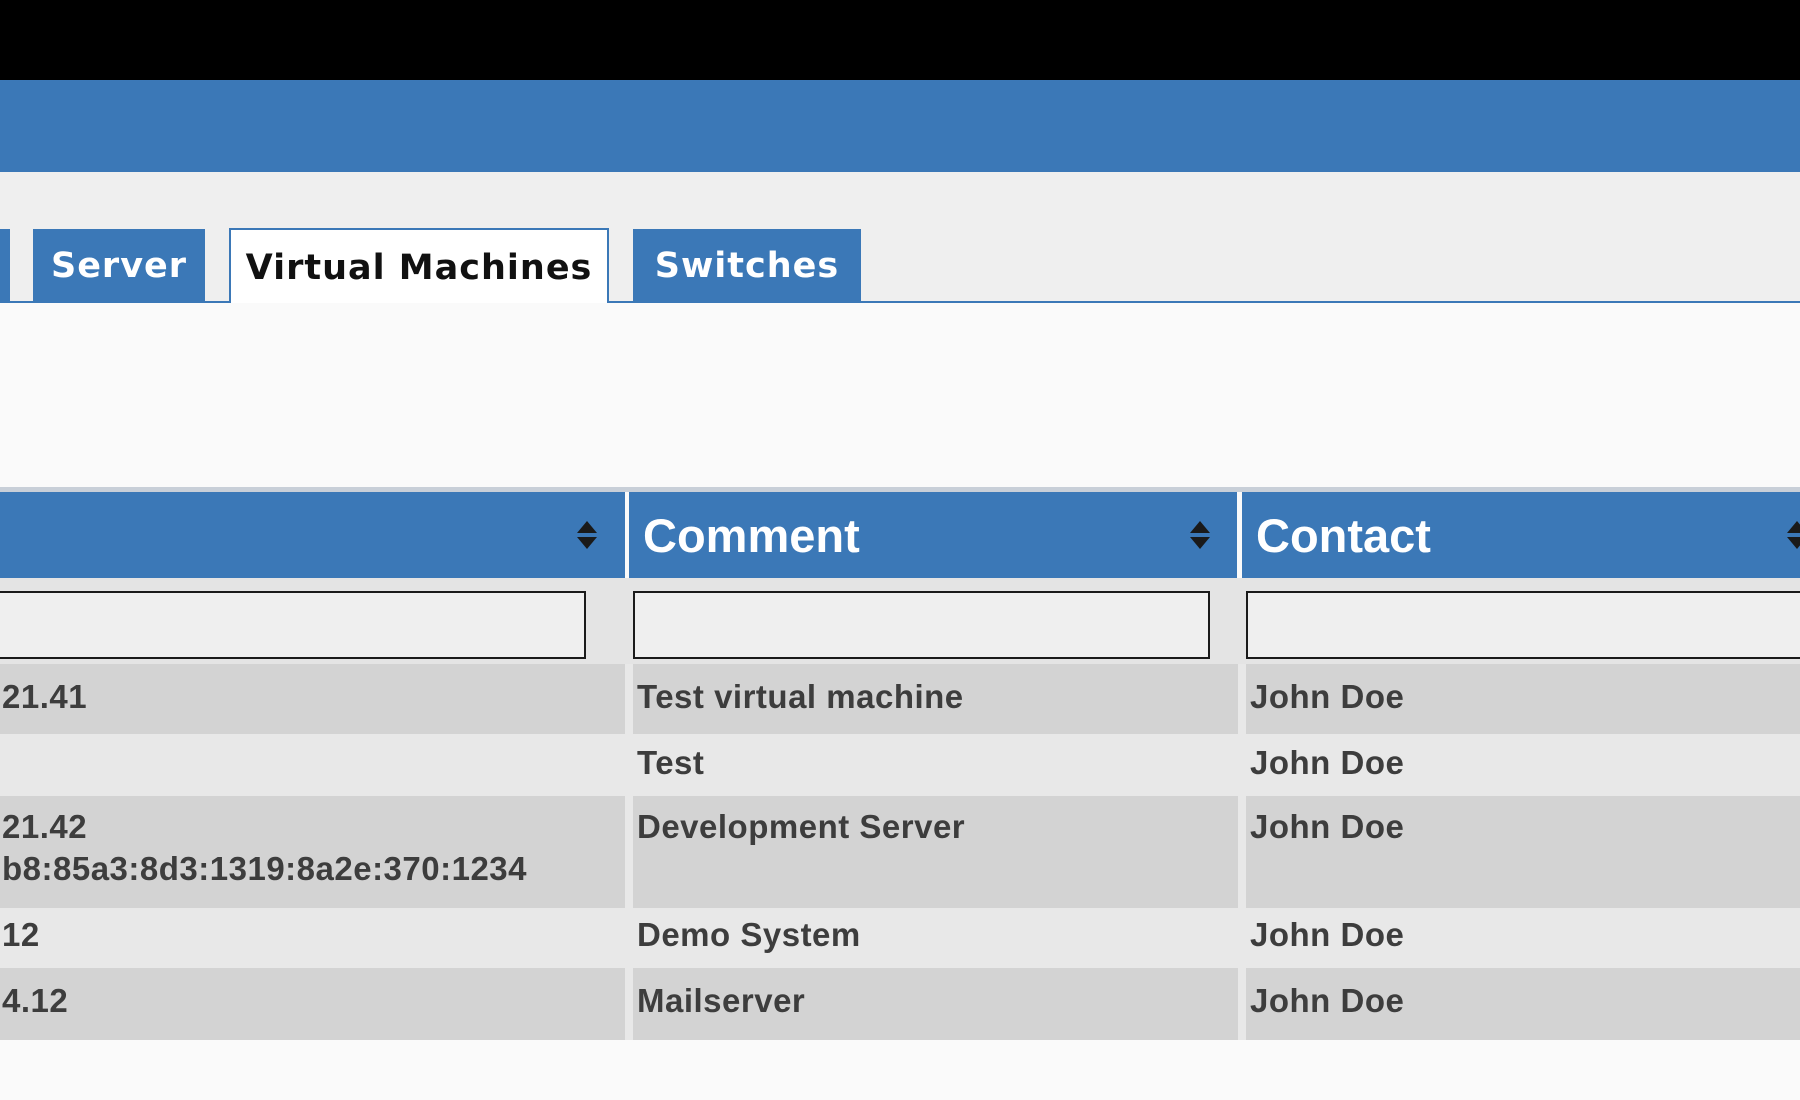  What do you see at coordinates (721, 1000) in the screenshot?
I see `cell-comment: Mailserver` at bounding box center [721, 1000].